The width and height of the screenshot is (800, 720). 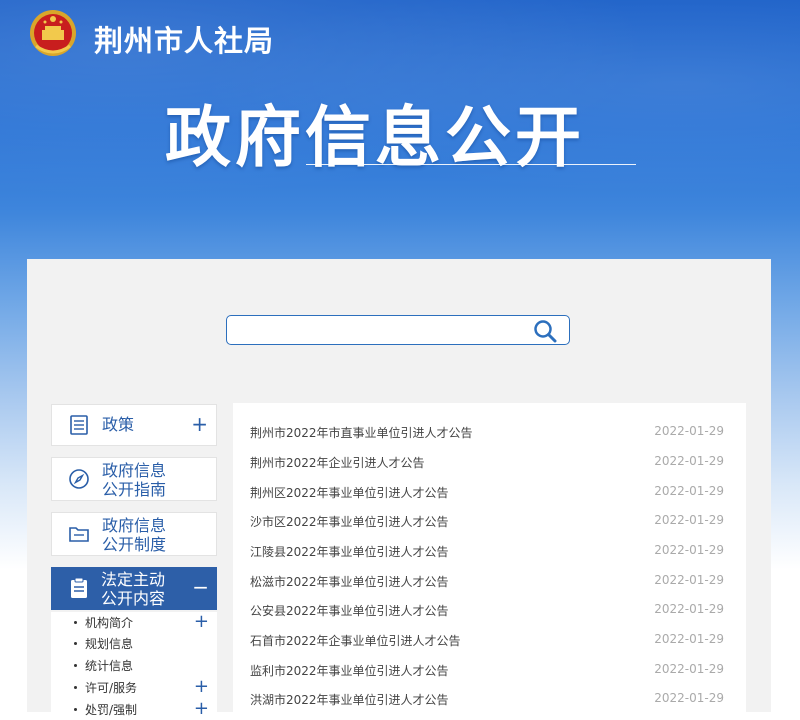 I want to click on compass-icon, so click(x=79, y=479).